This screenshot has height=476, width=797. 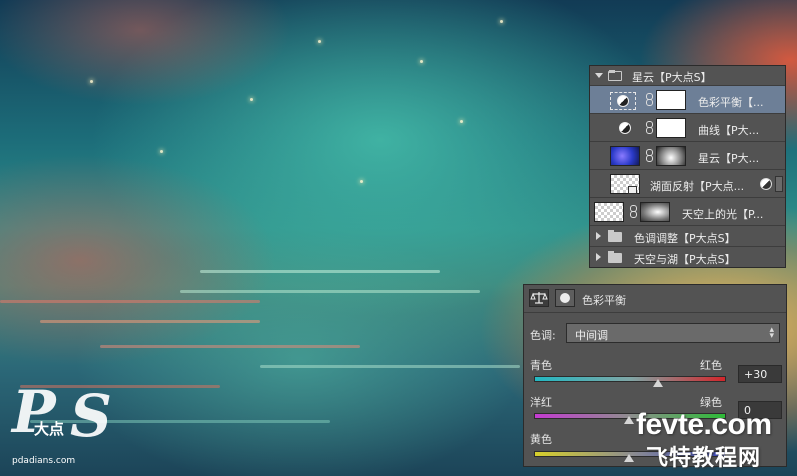 I want to click on site-watermark: fevte.com 飞特教程网, so click(x=714, y=440).